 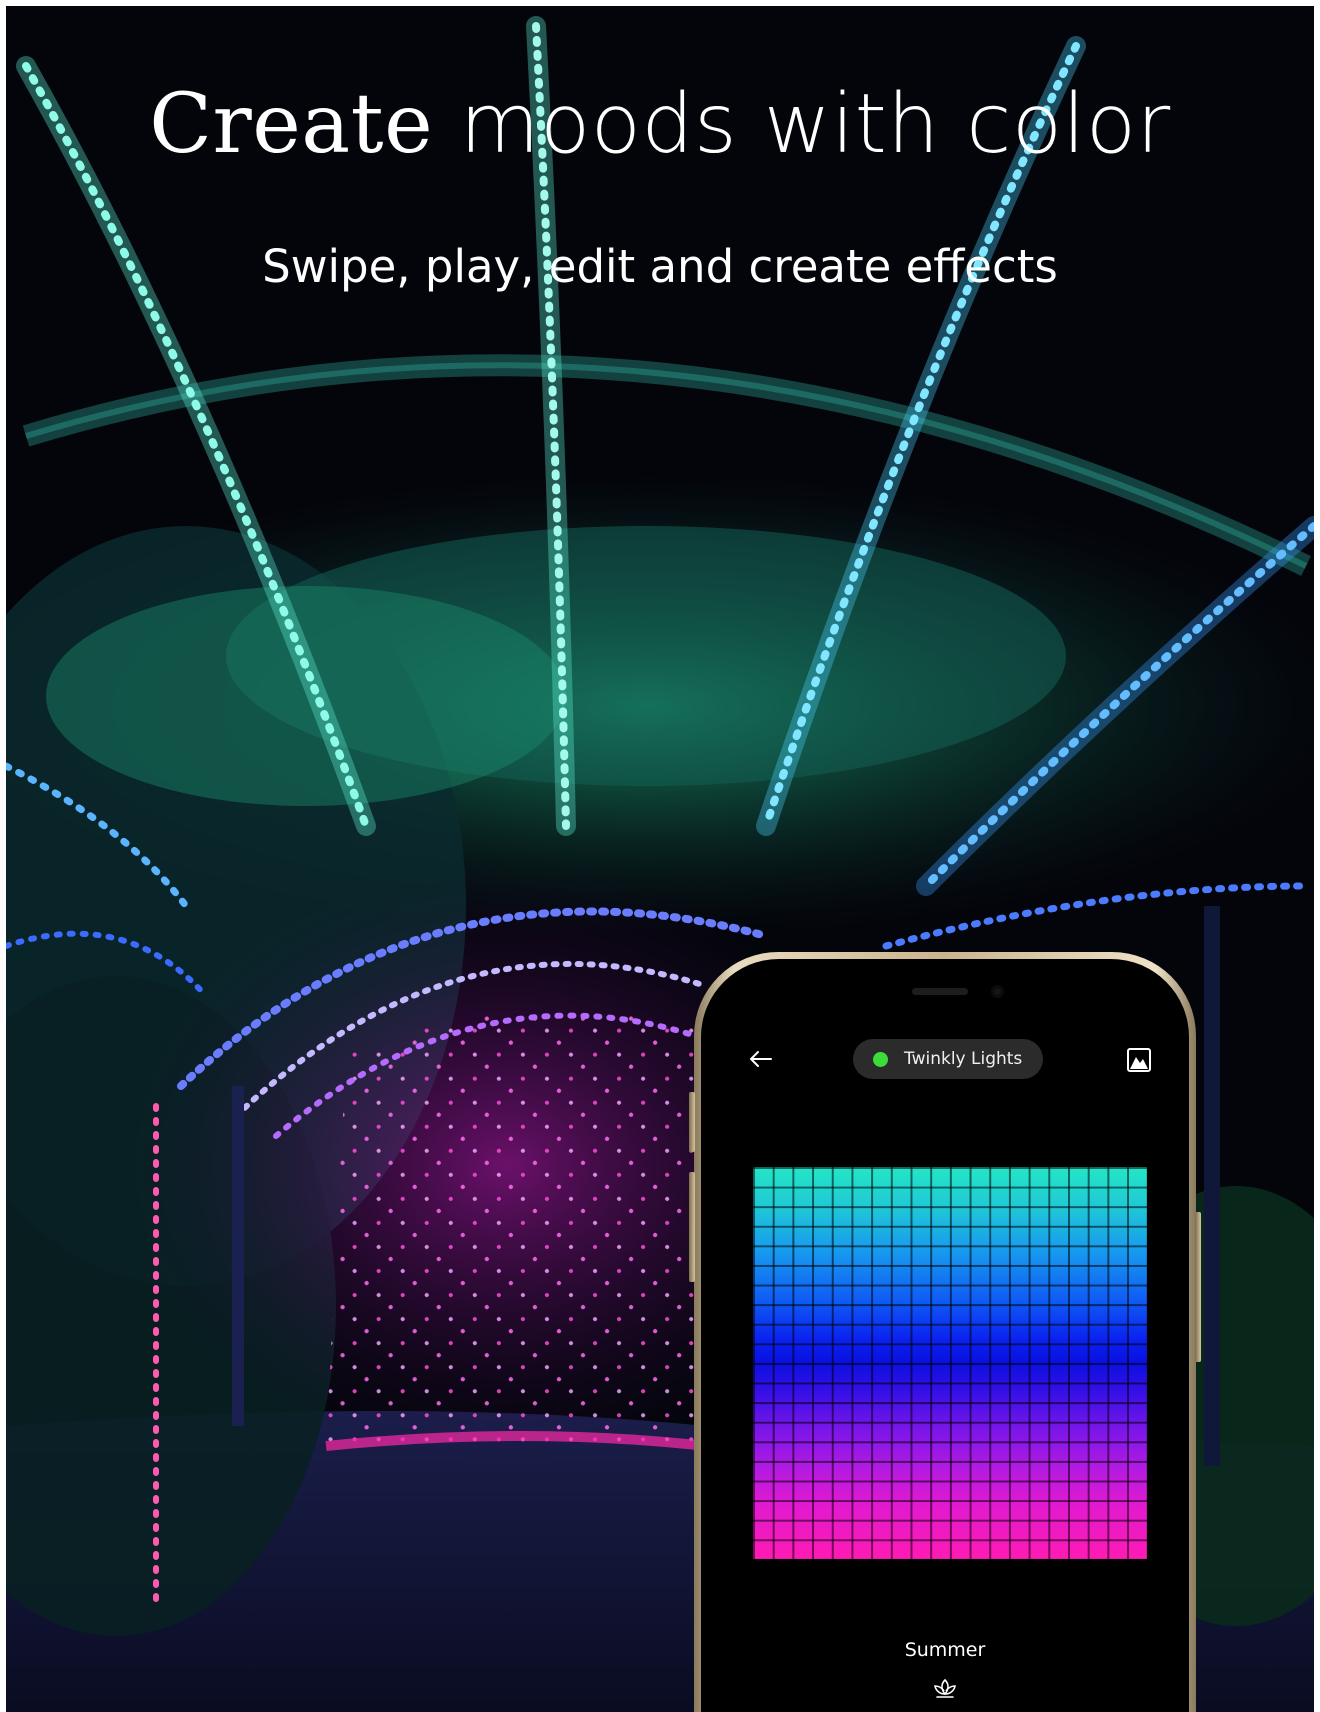 I want to click on title-rest: moods with color, so click(x=815, y=124).